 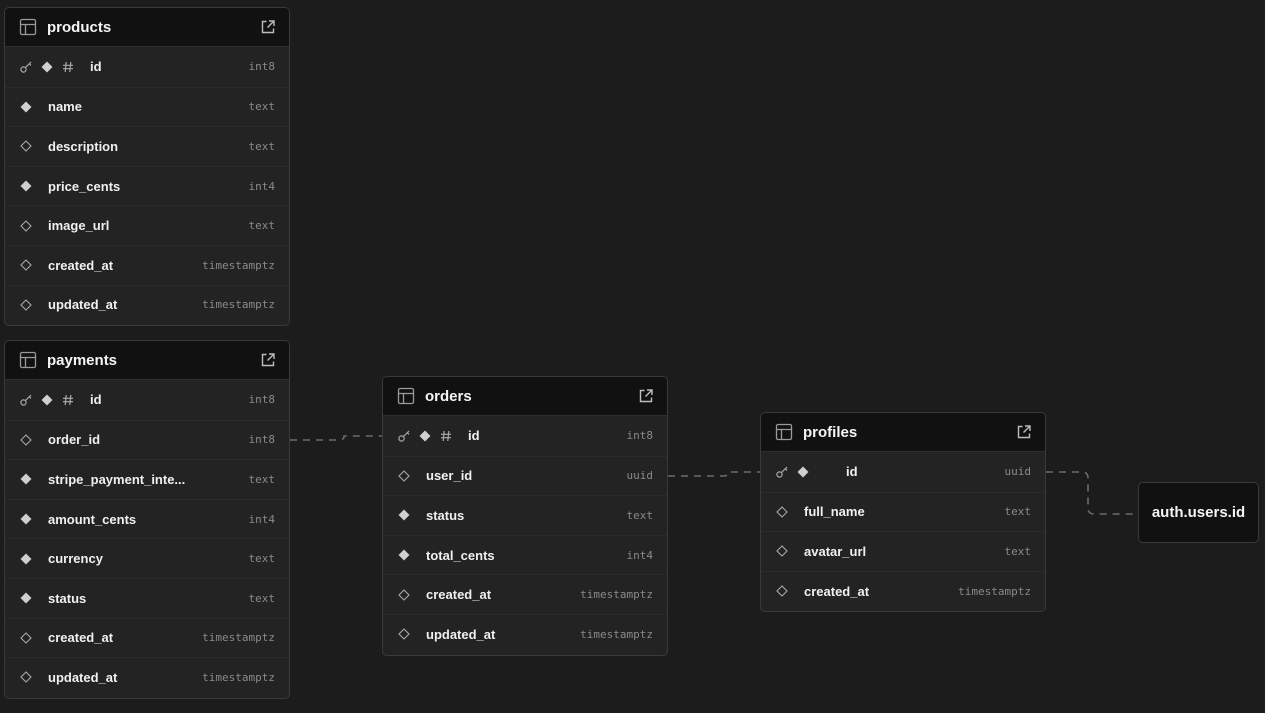 What do you see at coordinates (74, 440) in the screenshot?
I see `column-name: order_id` at bounding box center [74, 440].